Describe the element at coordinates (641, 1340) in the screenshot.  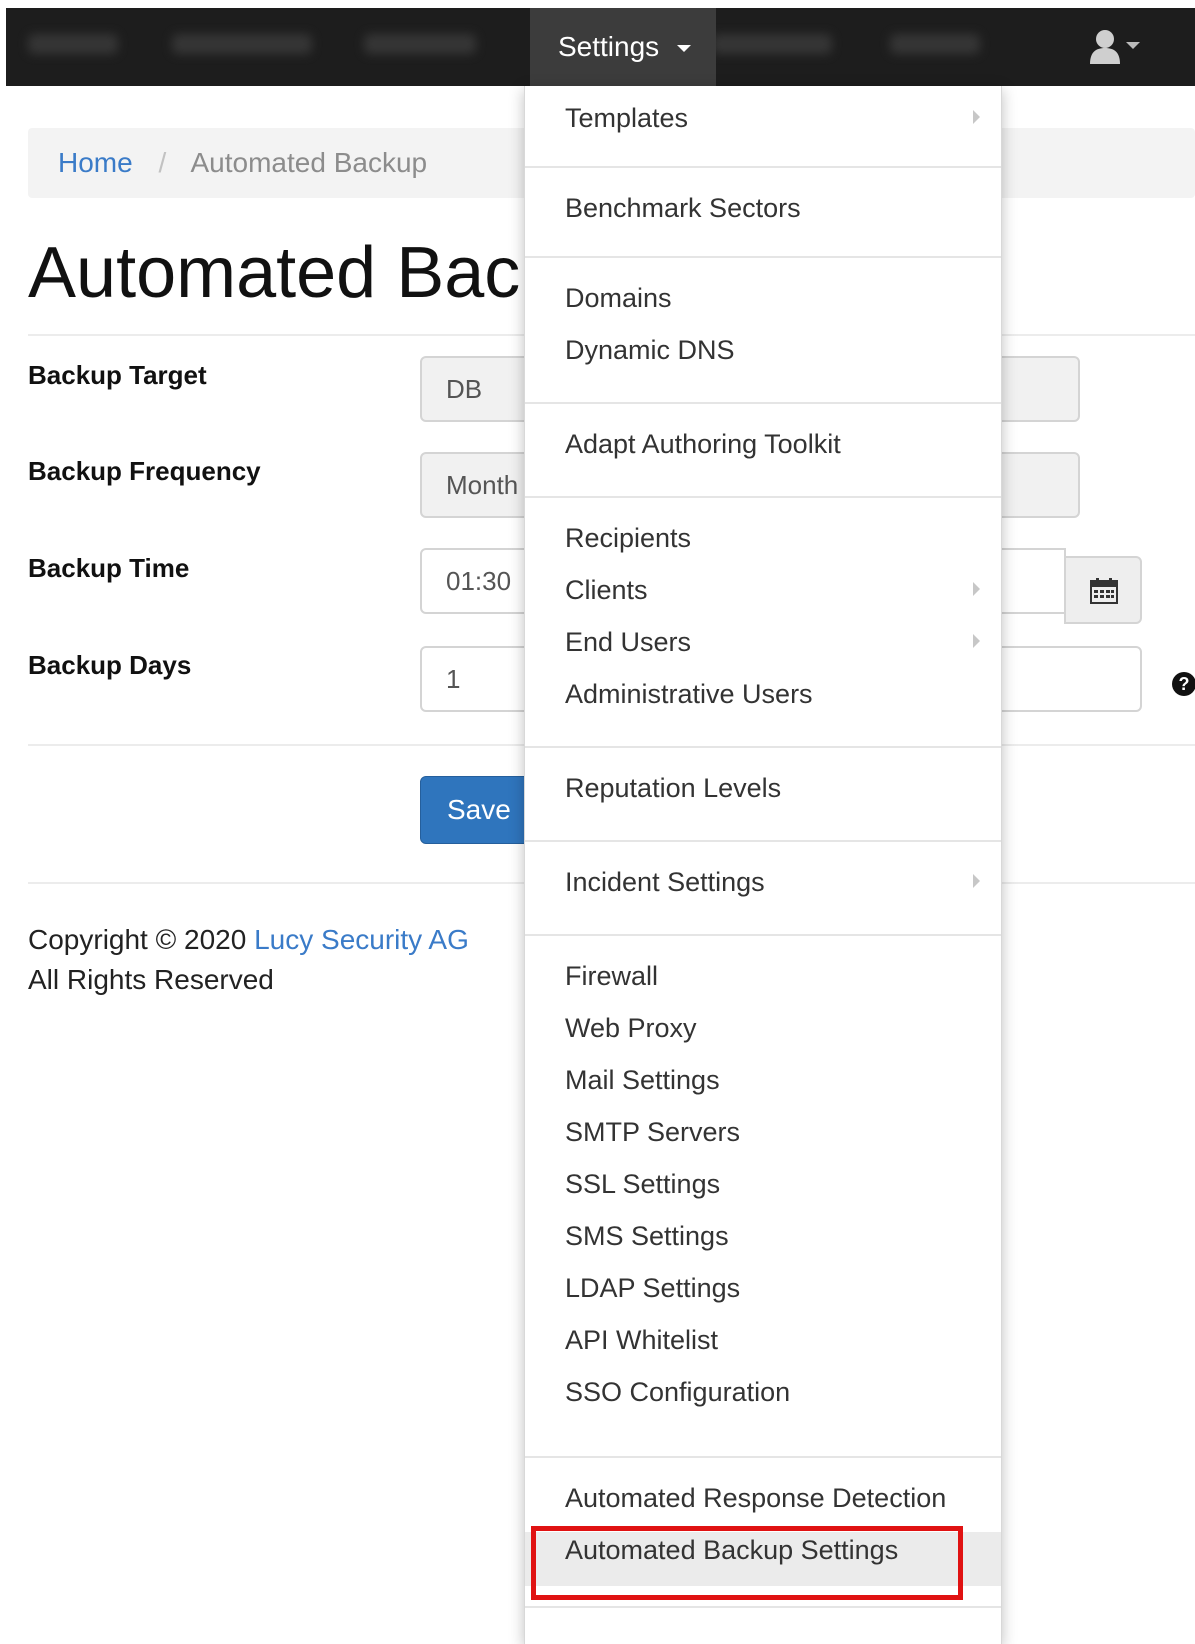
I see `menu-item-api-whitelist: API Whitelist` at that location.